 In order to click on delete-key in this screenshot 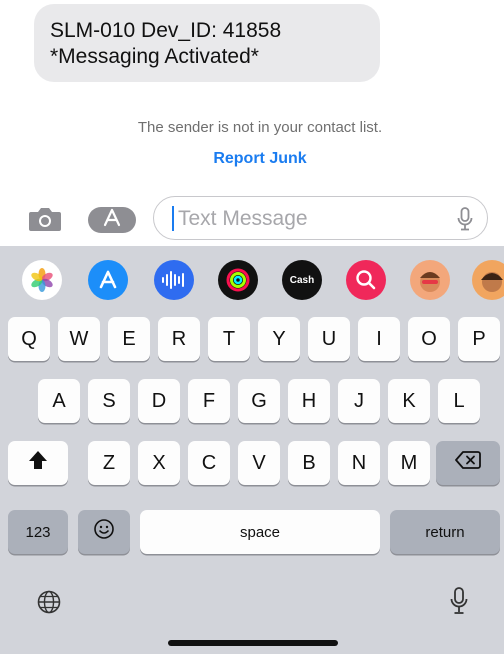, I will do `click(468, 463)`.